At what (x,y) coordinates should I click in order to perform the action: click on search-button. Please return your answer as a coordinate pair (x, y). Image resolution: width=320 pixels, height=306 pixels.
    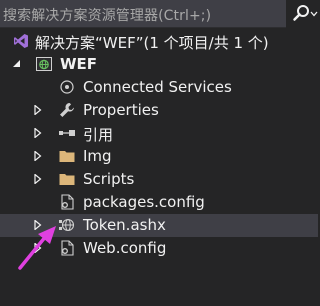
    Looking at the image, I should click on (302, 14).